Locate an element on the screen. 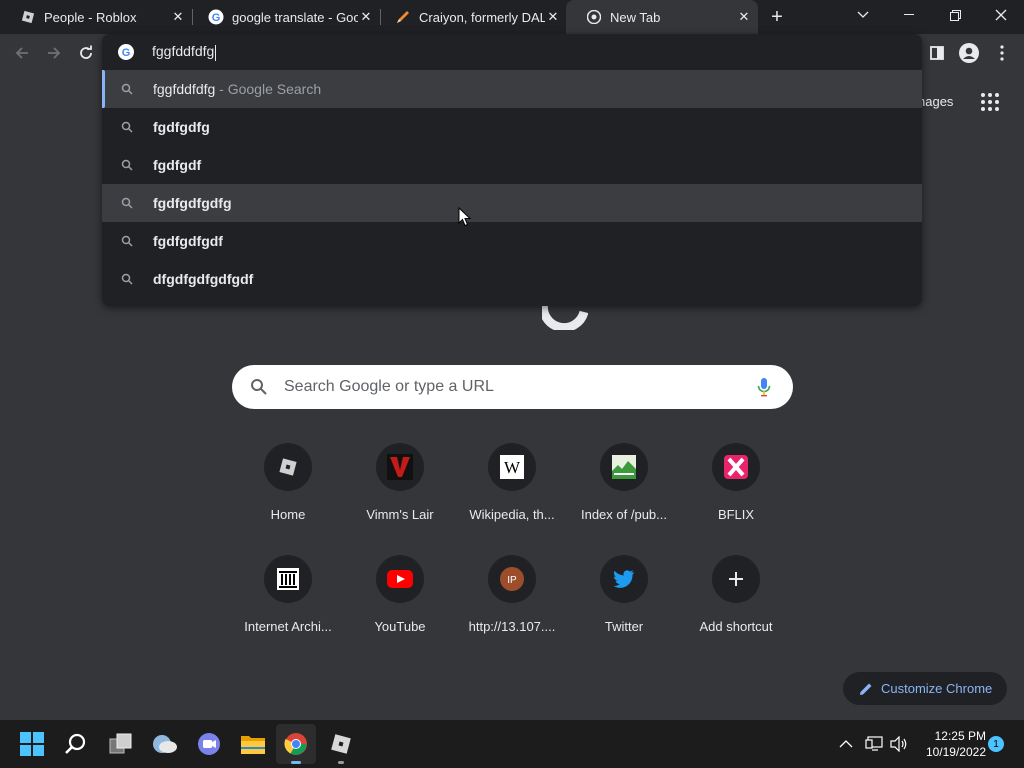 This screenshot has width=1024, height=768. tab-google-translate: G google translate - Goo ✕ is located at coordinates (284, 17).